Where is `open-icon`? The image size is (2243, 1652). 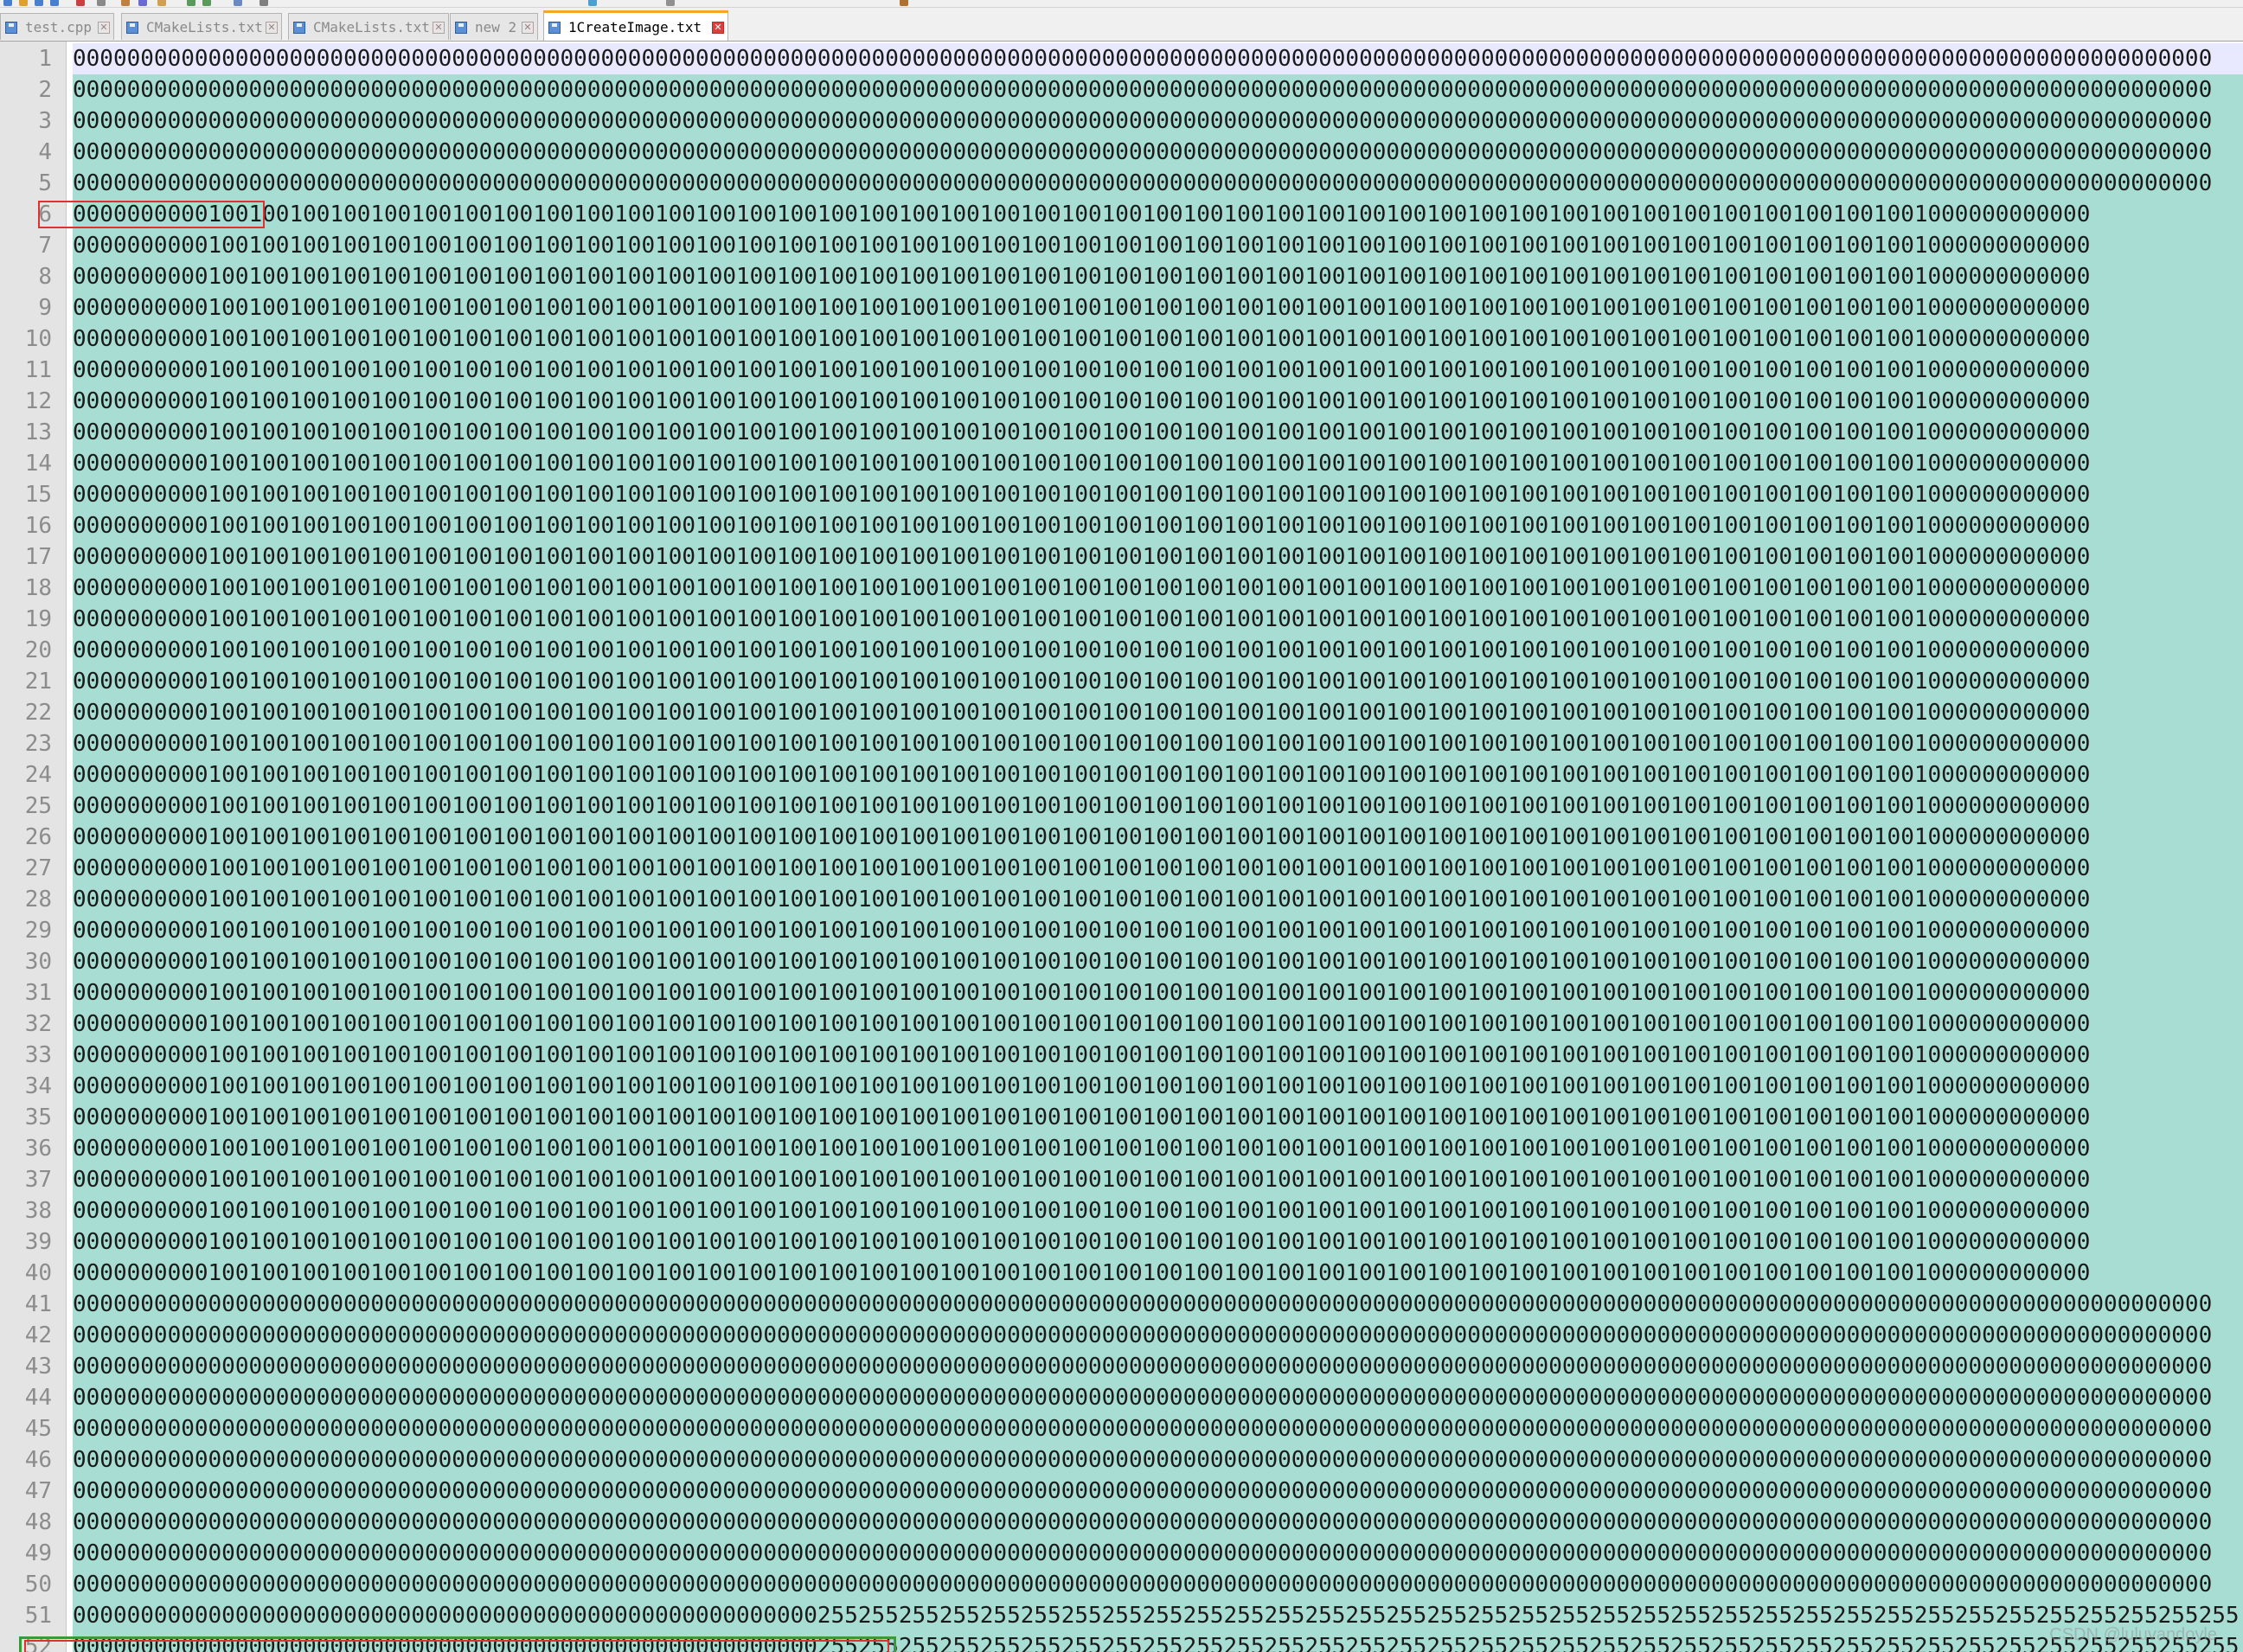 open-icon is located at coordinates (23, 3).